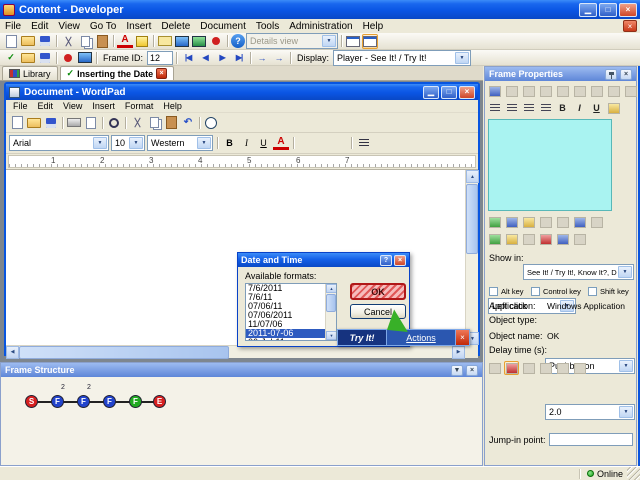 The image size is (640, 480). I want to click on alt-key-checkbox, so click(493, 291).